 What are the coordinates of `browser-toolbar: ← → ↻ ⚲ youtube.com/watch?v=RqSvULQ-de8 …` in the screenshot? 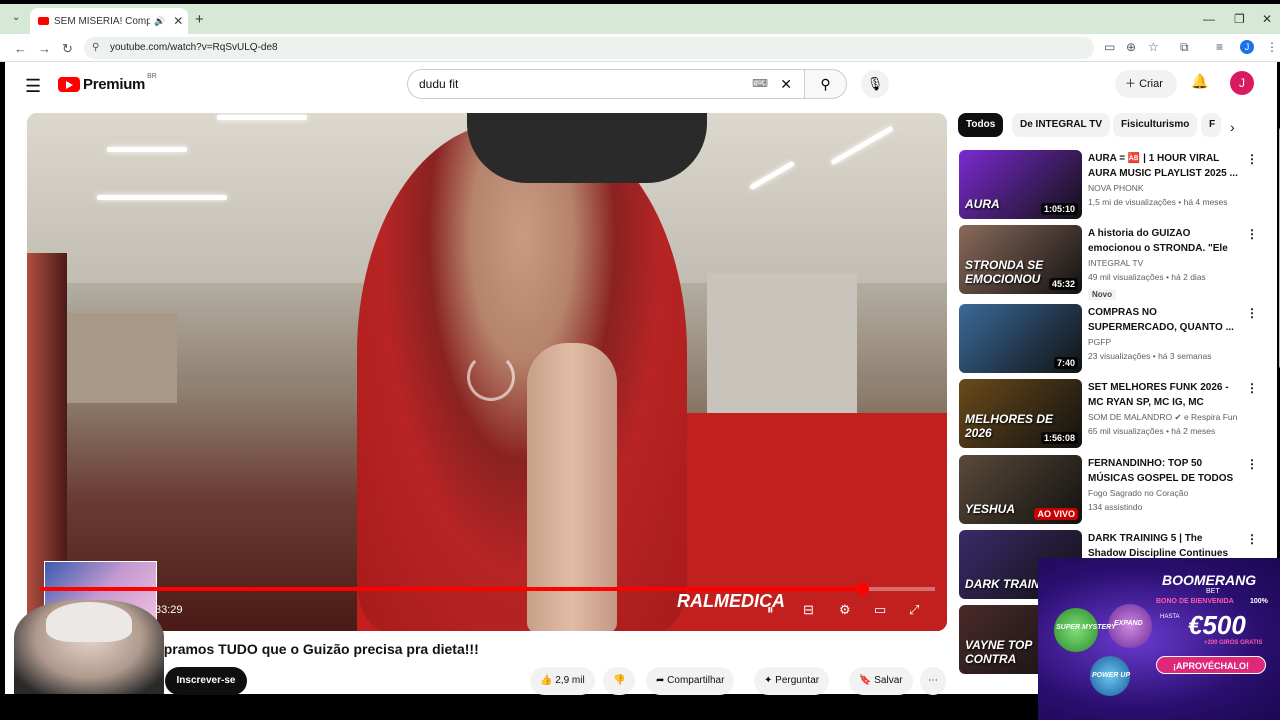 It's located at (640, 48).